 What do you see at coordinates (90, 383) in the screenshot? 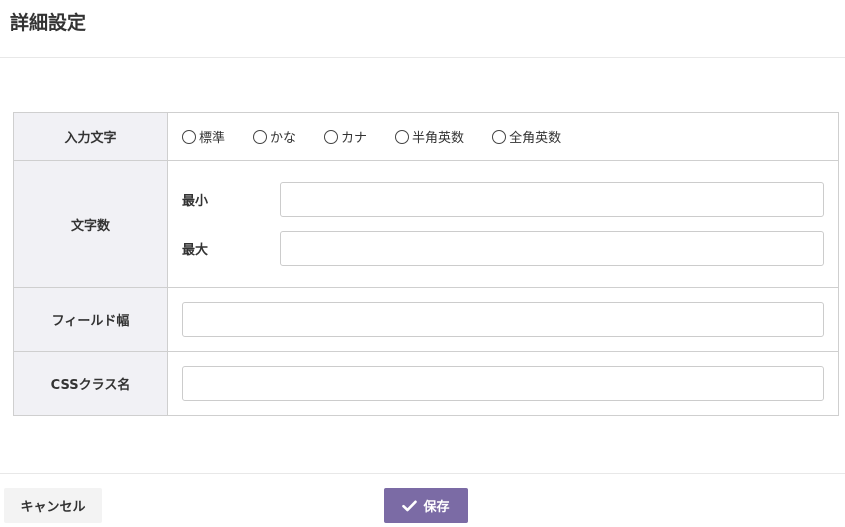
I see `css-class-label: CSSクラス名` at bounding box center [90, 383].